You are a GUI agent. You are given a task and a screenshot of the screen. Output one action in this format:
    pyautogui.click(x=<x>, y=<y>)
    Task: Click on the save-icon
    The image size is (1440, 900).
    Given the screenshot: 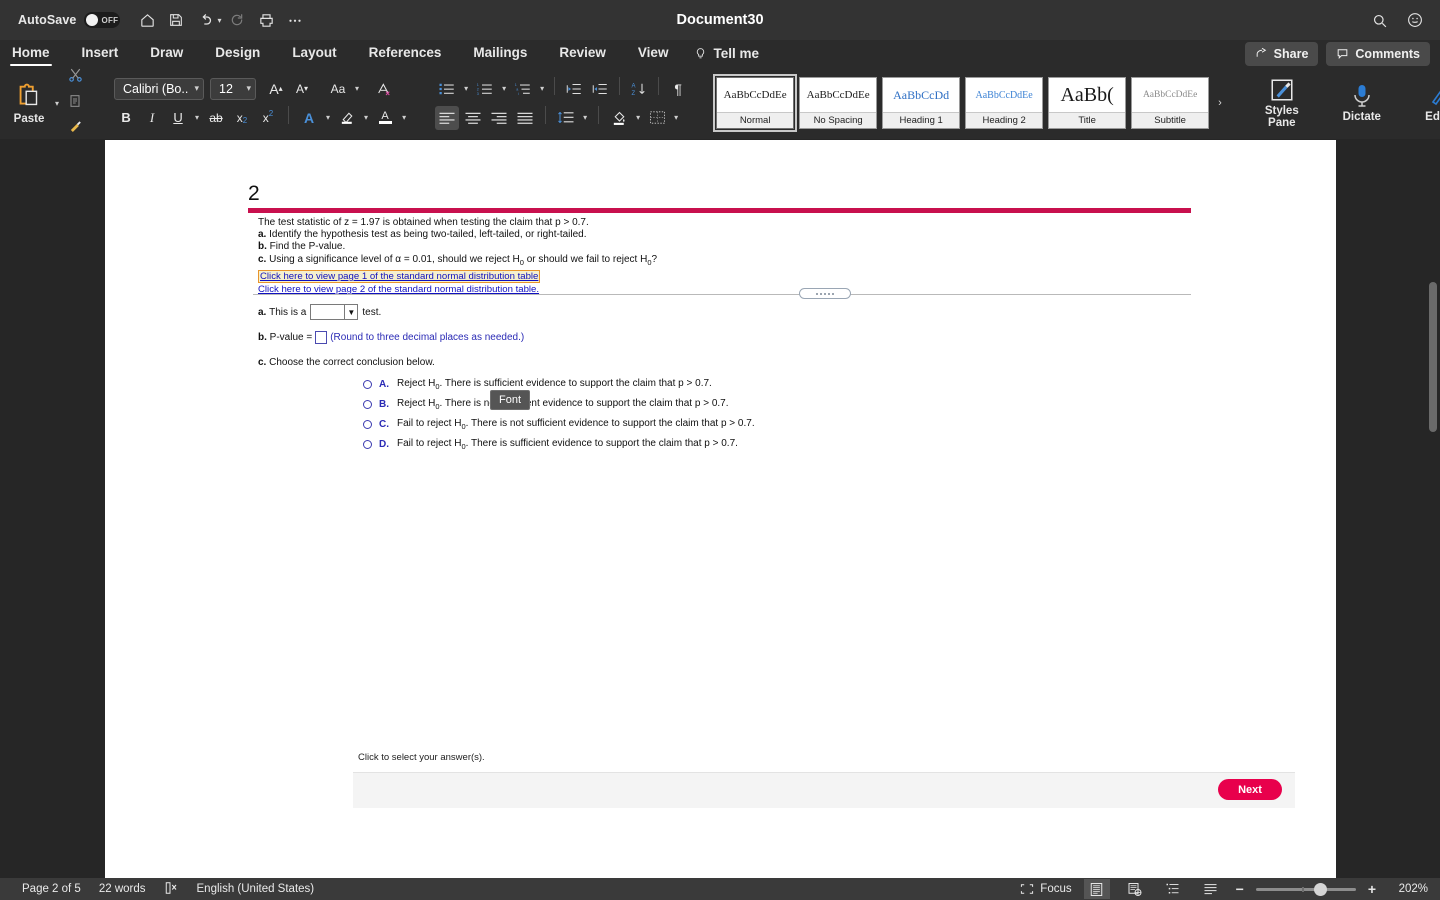 What is the action you would take?
    pyautogui.click(x=176, y=20)
    